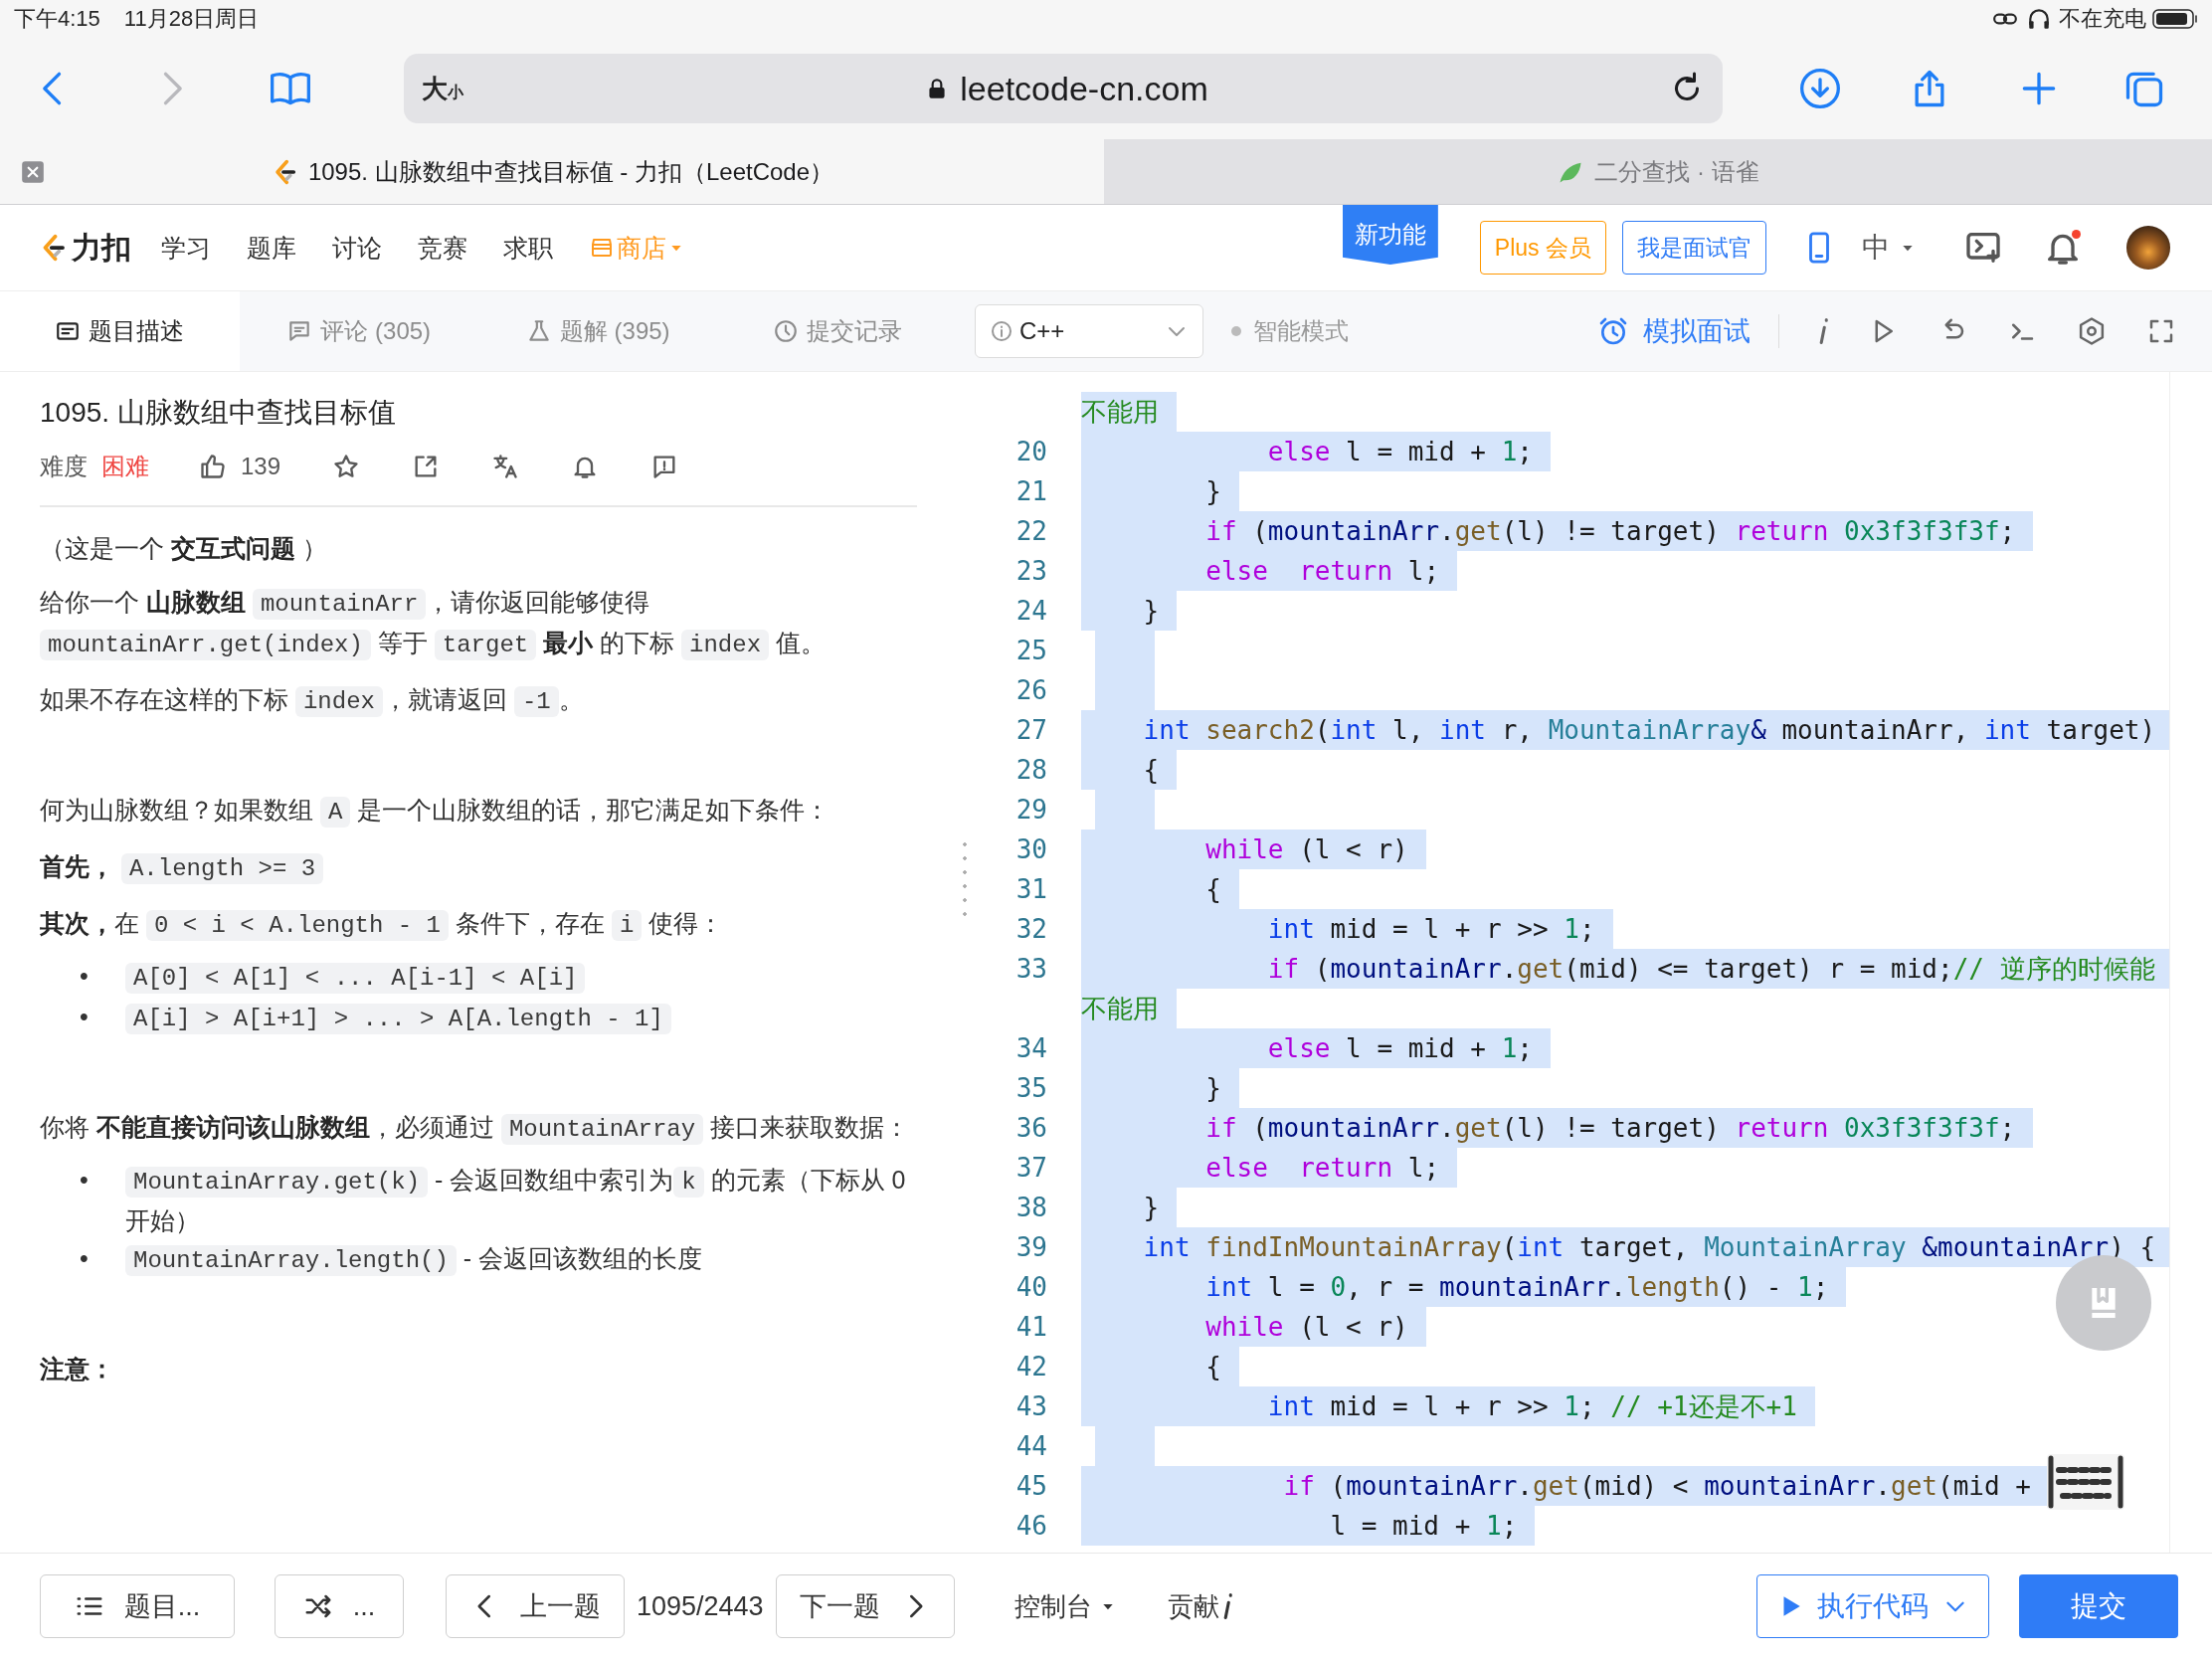 Image resolution: width=2212 pixels, height=1659 pixels. What do you see at coordinates (516, 1200) in the screenshot?
I see `bullet-item: MountainArray.get(k) - 会返回数组中索引为 k 的元素（下标从 0 开始）` at bounding box center [516, 1200].